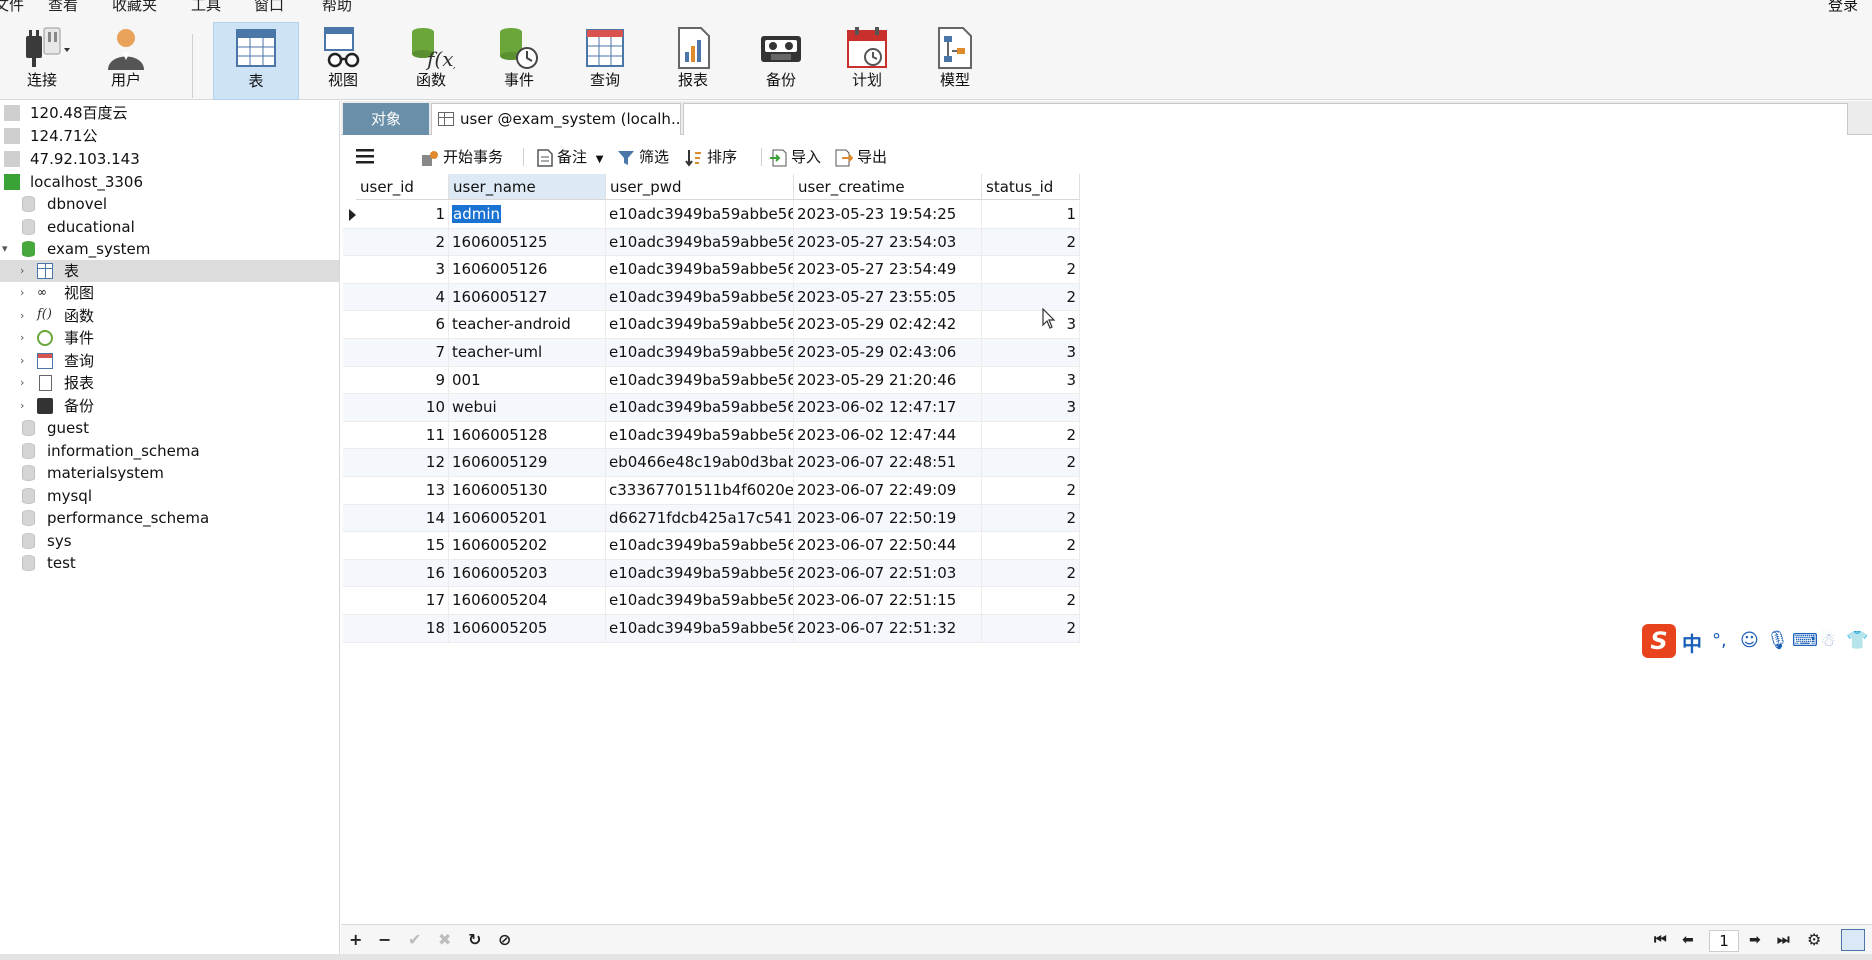  I want to click on report-button: 报表, so click(693, 60).